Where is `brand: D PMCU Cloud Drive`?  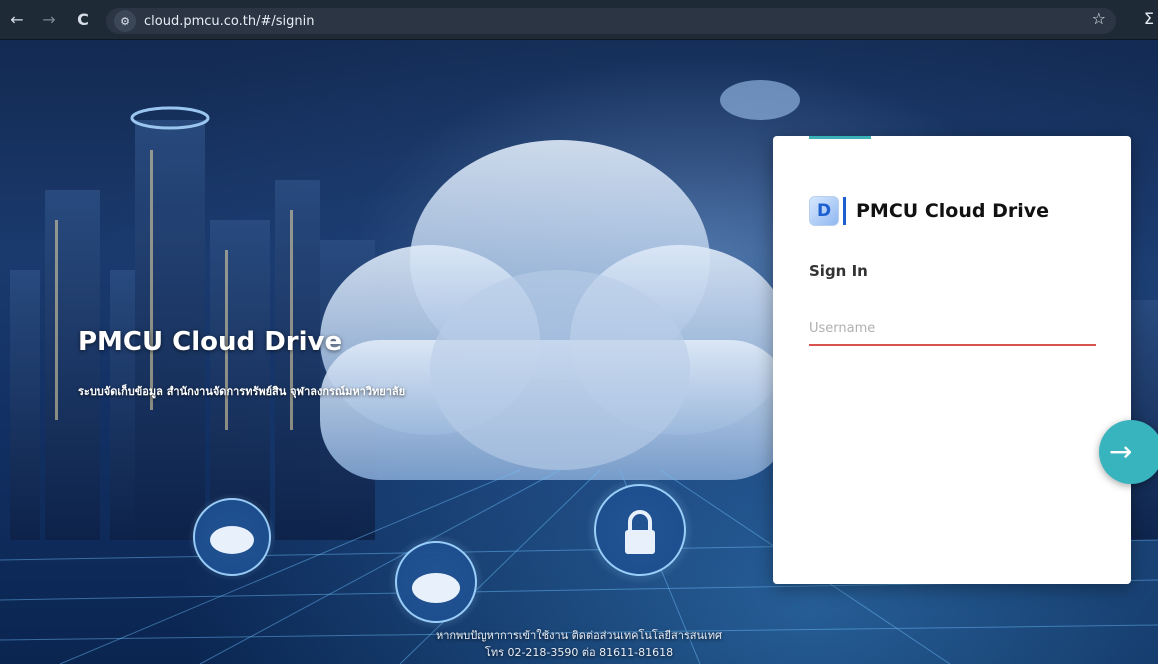
brand: D PMCU Cloud Drive is located at coordinates (929, 211).